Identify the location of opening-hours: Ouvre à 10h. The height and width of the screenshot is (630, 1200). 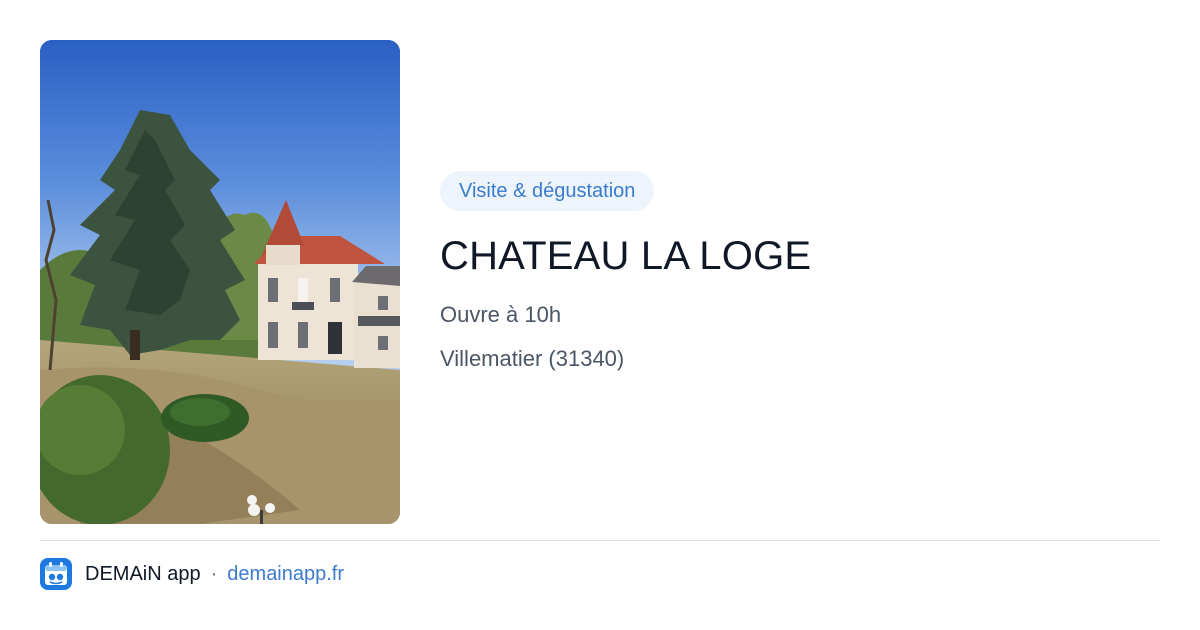
(501, 314).